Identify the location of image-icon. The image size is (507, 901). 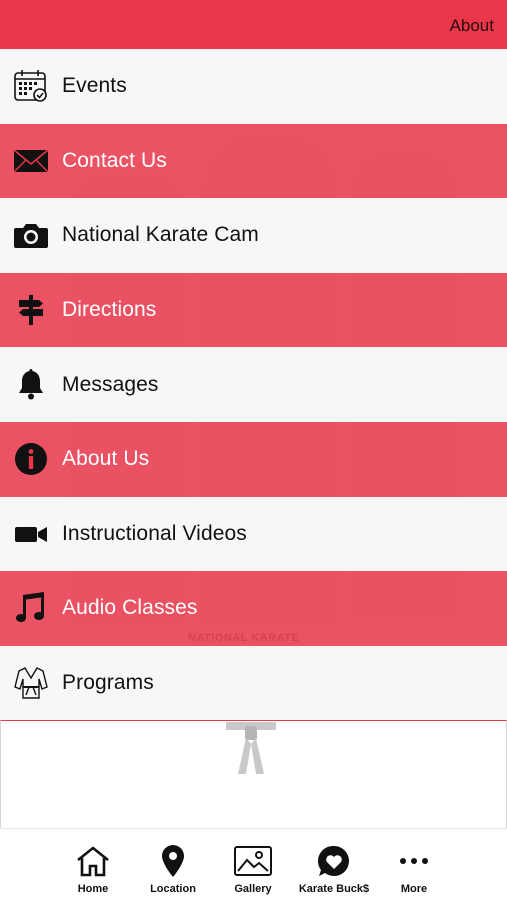
(253, 861).